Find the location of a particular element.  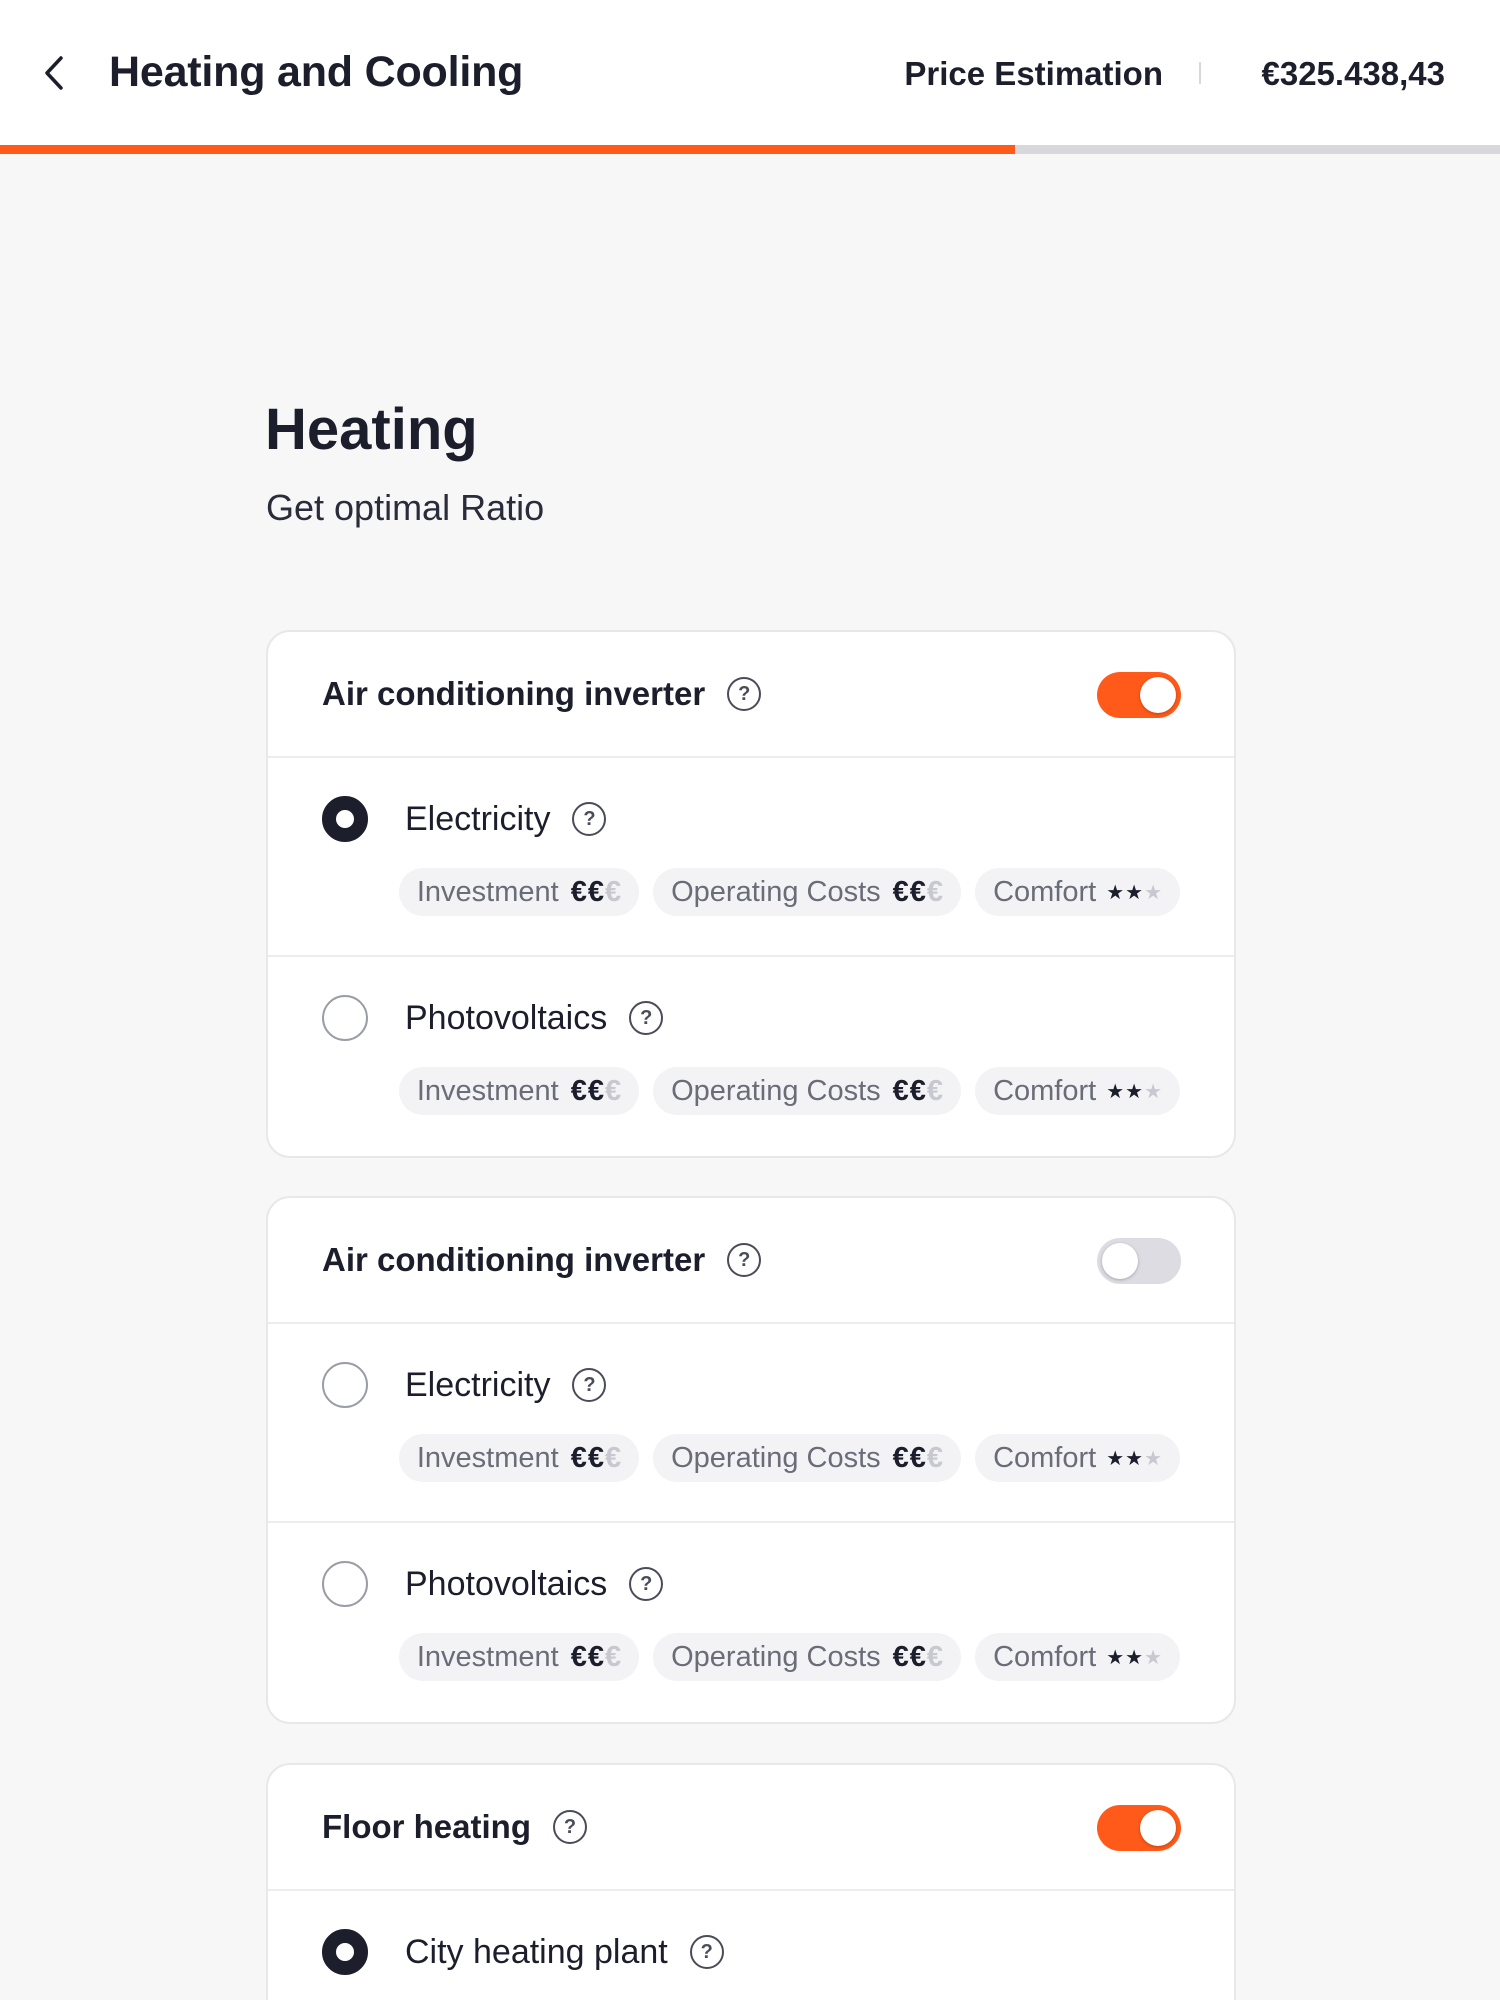

chevron-left-icon is located at coordinates (54, 73).